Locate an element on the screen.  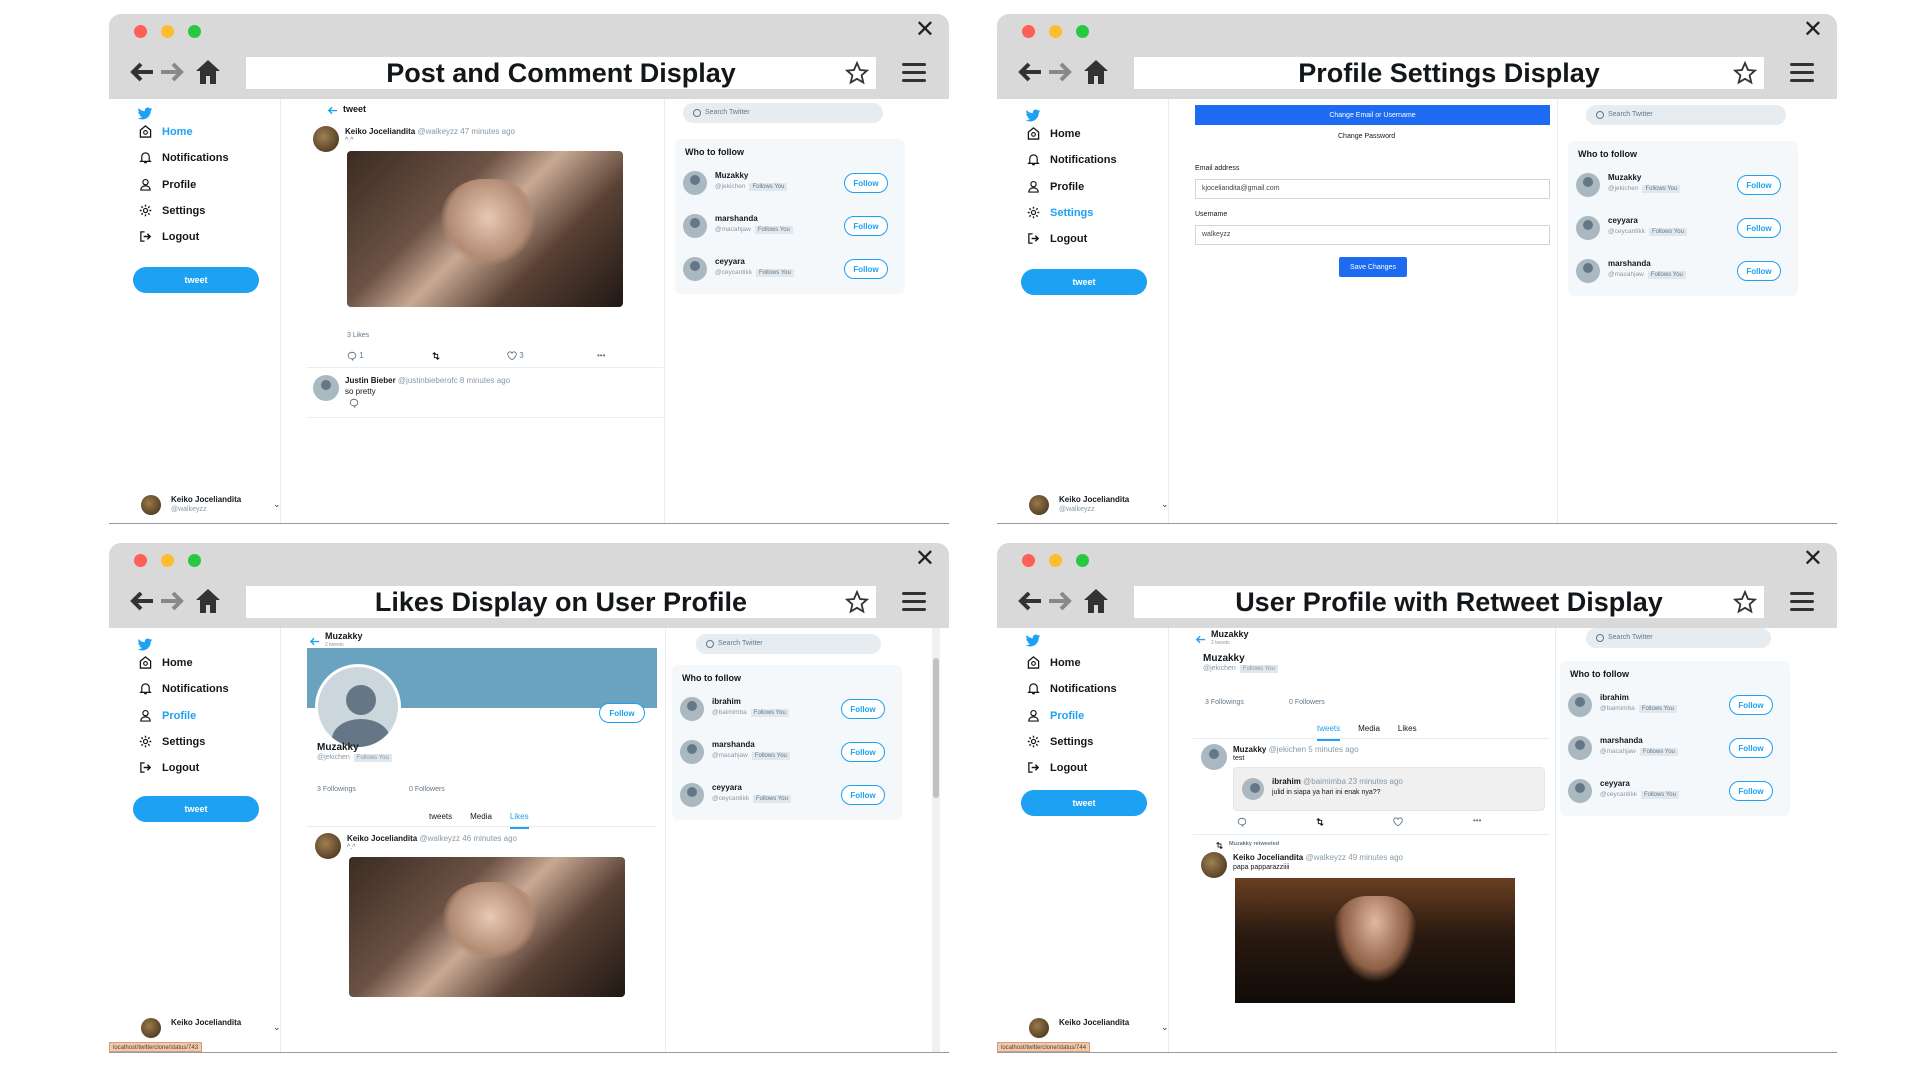
scrollbar-thumb is located at coordinates (936, 728).